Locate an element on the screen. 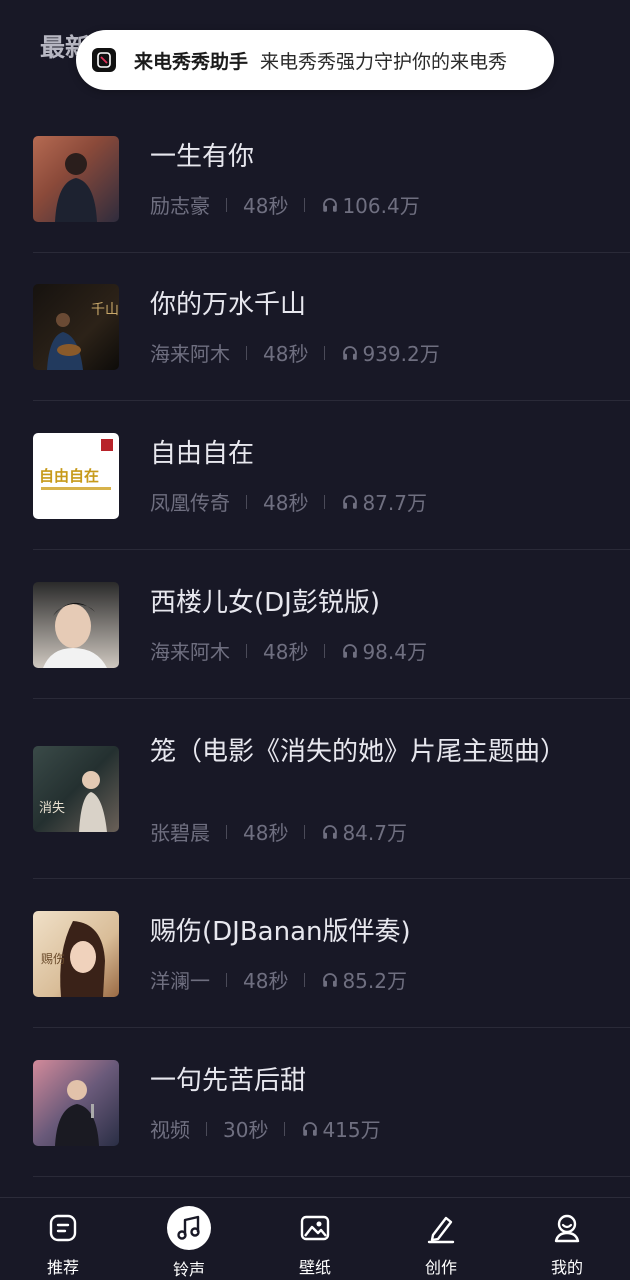 Image resolution: width=630 pixels, height=1280 pixels. song-cover: 消失 is located at coordinates (76, 789).